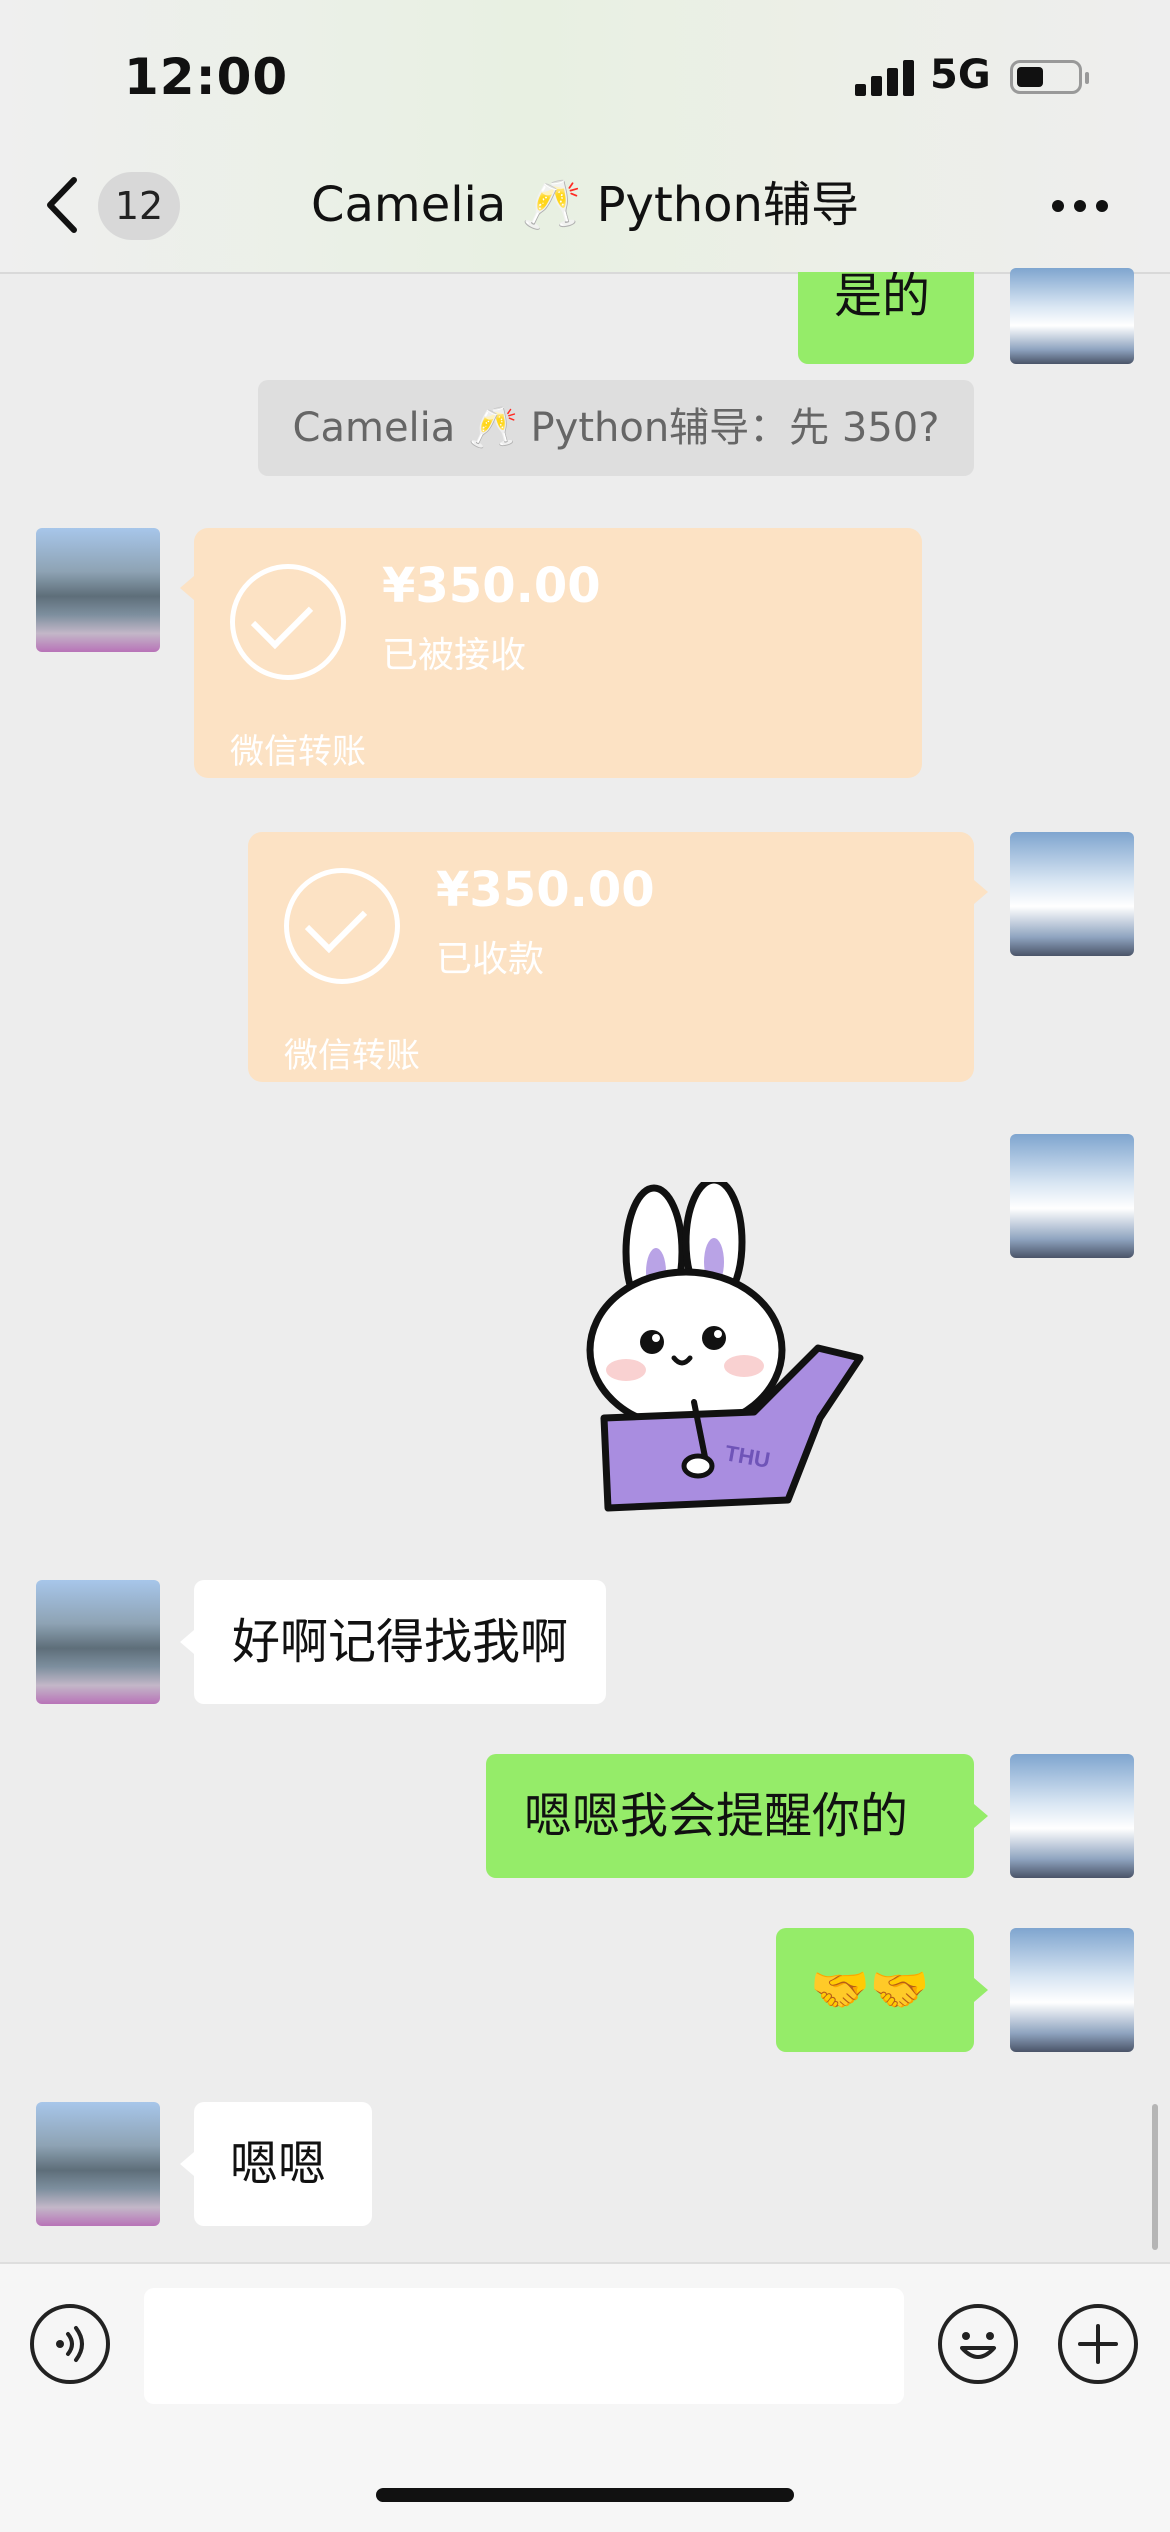  Describe the element at coordinates (139, 206) in the screenshot. I see `unread-count-badge: 12` at that location.